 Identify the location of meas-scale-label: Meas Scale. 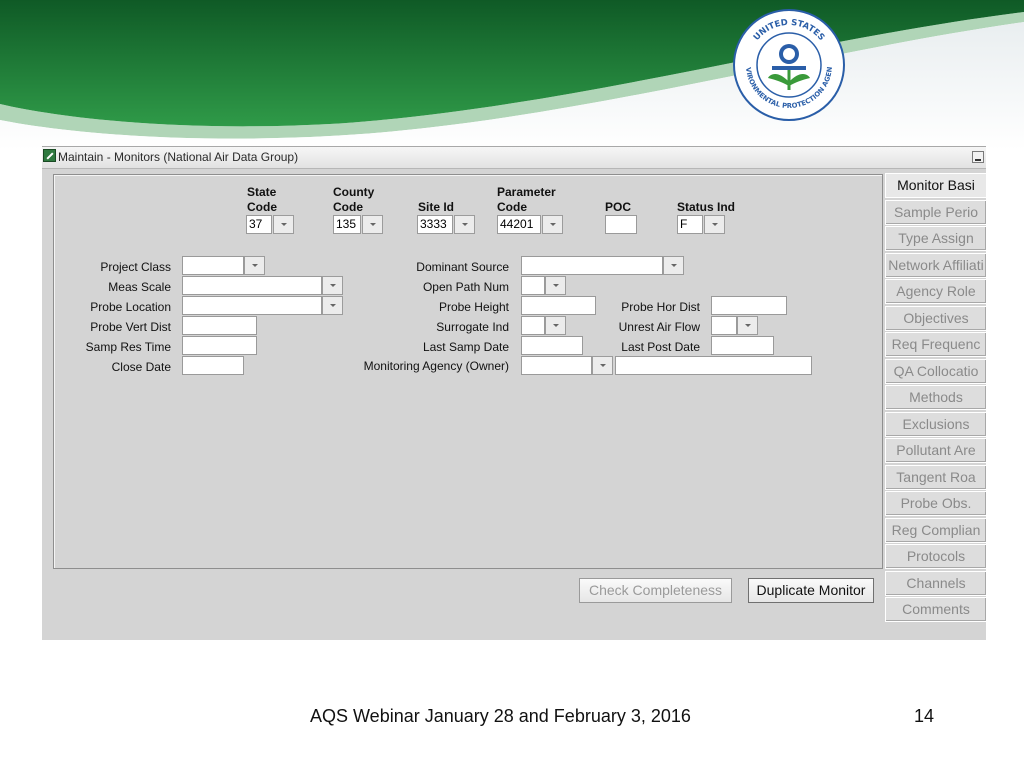
(139, 287).